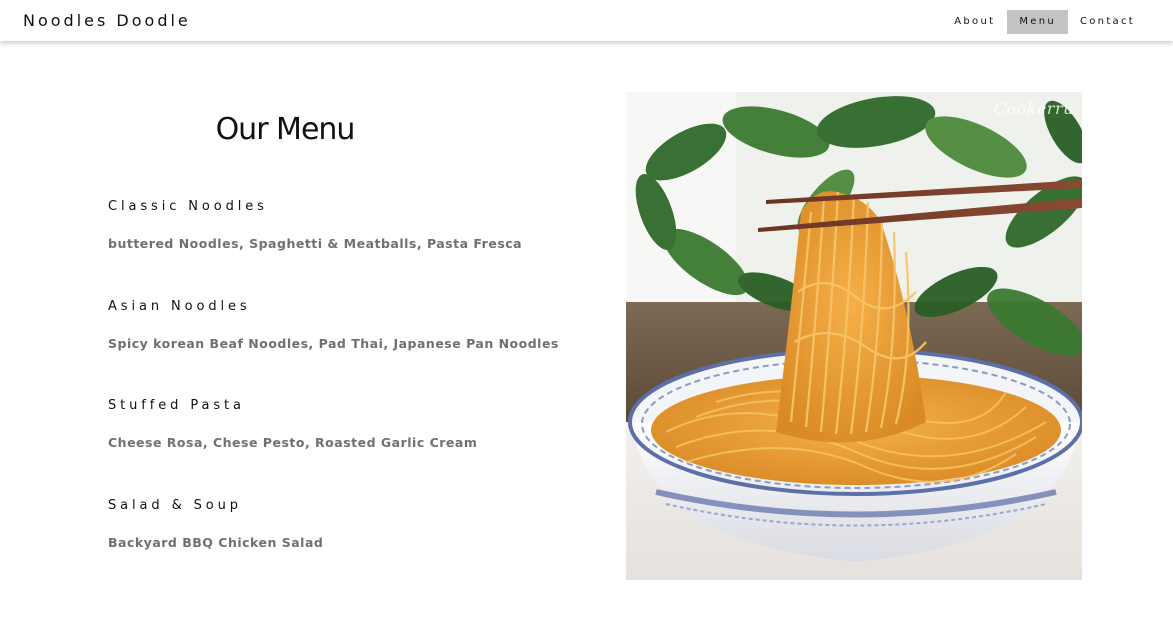 The image size is (1173, 641). What do you see at coordinates (285, 129) in the screenshot?
I see `page-title: Our Menu` at bounding box center [285, 129].